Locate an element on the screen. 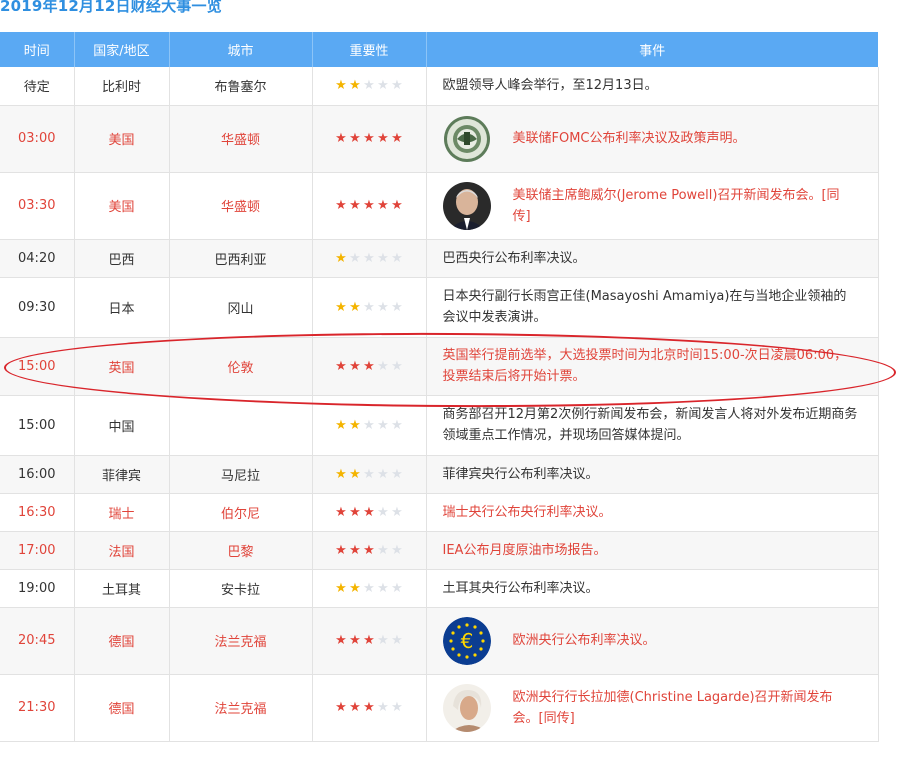 Image resolution: width=924 pixels, height=773 pixels. cell-event: 欧盟领导人峰会举行，至12月13日。 is located at coordinates (652, 86).